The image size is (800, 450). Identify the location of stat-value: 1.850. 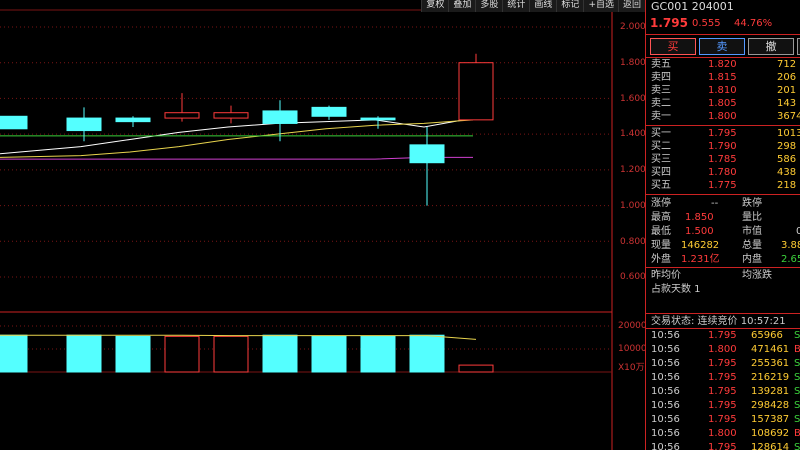
(699, 217).